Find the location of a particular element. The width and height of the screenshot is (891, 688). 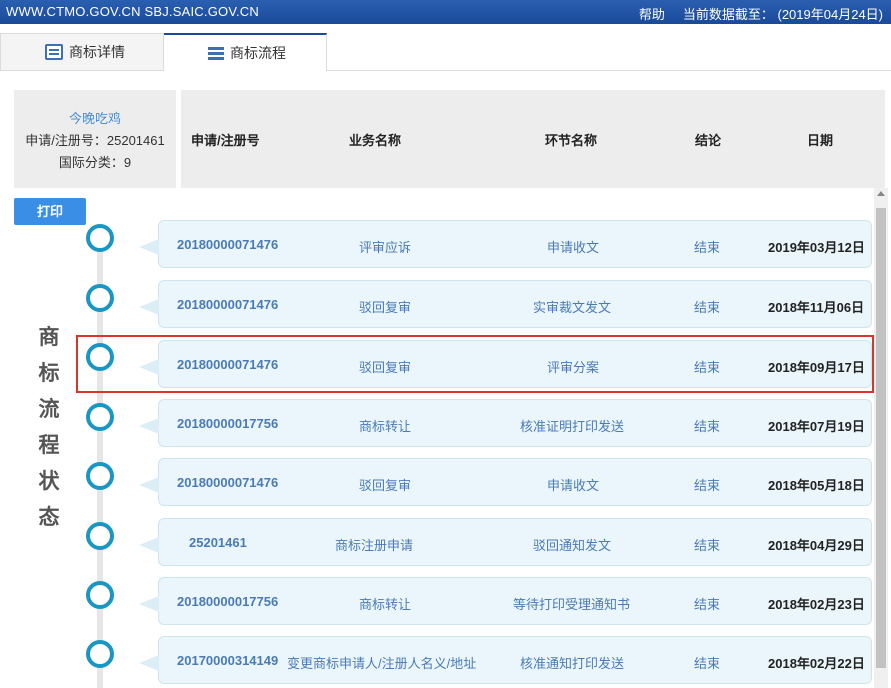

trademark-name: 今晚吃鸡 is located at coordinates (95, 119).